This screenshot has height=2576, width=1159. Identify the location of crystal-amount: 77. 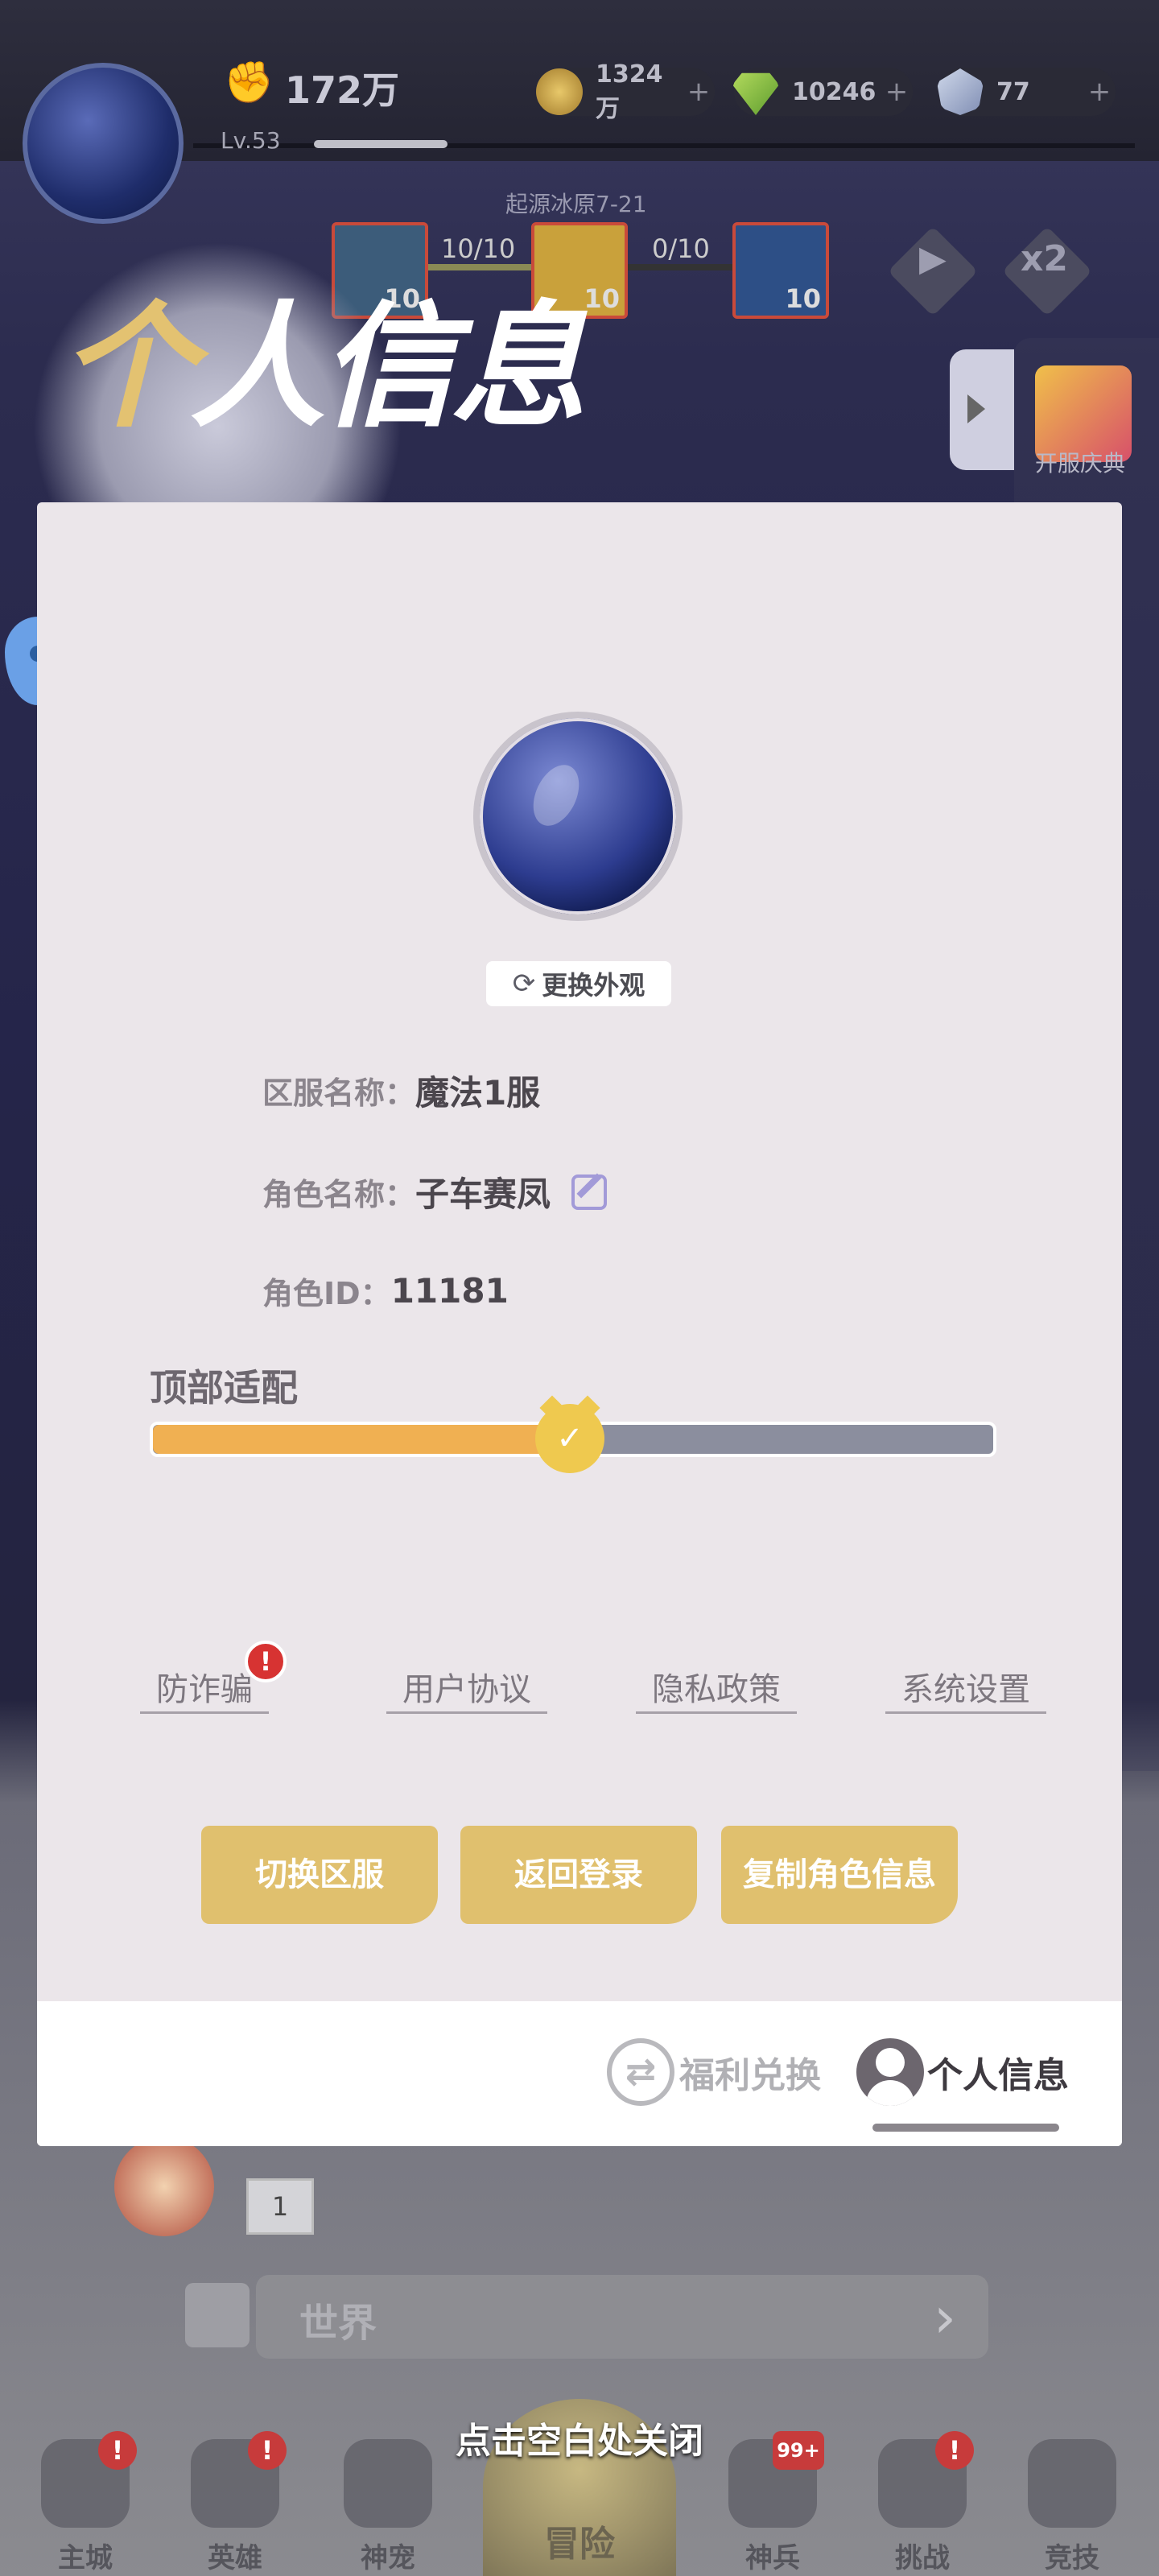
(1013, 91).